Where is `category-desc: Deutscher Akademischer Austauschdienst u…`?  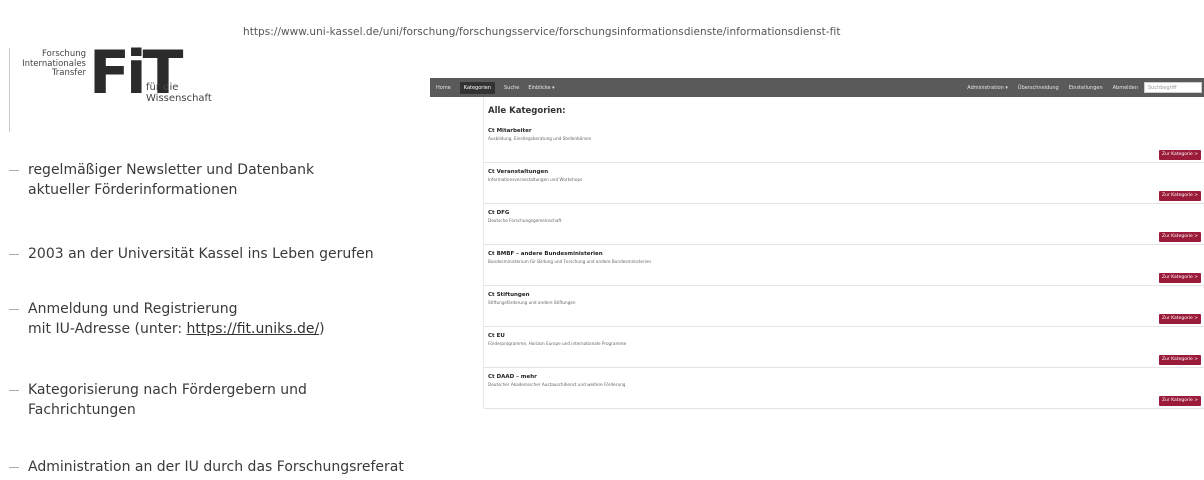
category-desc: Deutscher Akademischer Austauschdienst u… is located at coordinates (557, 384).